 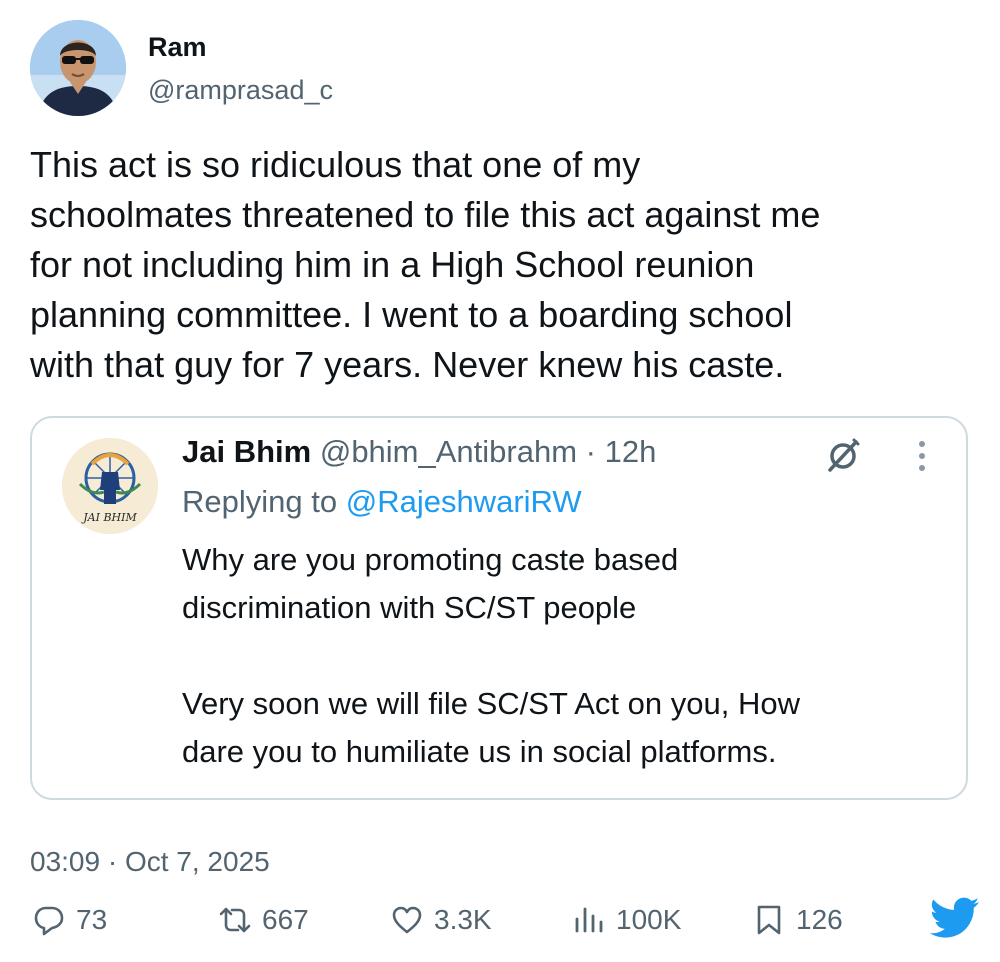 I want to click on like-button: 3.3K, so click(x=441, y=920).